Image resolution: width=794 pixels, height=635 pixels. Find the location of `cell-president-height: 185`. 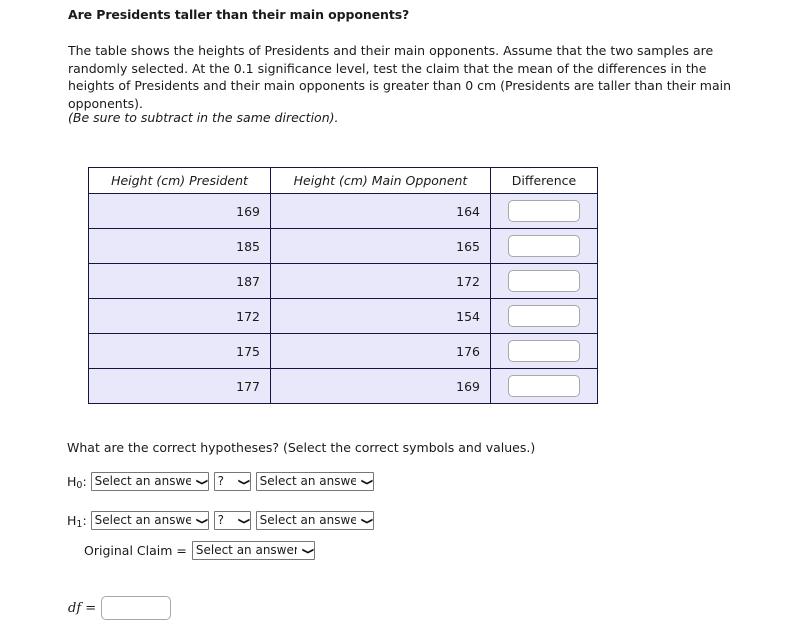

cell-president-height: 185 is located at coordinates (179, 246).